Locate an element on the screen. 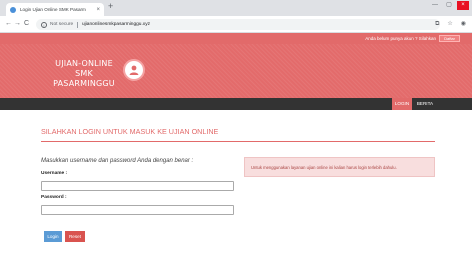 Image resolution: width=472 pixels, height=268 pixels. browser-tab: Login Ujian Online SMK Pasarm × is located at coordinates (55, 9).